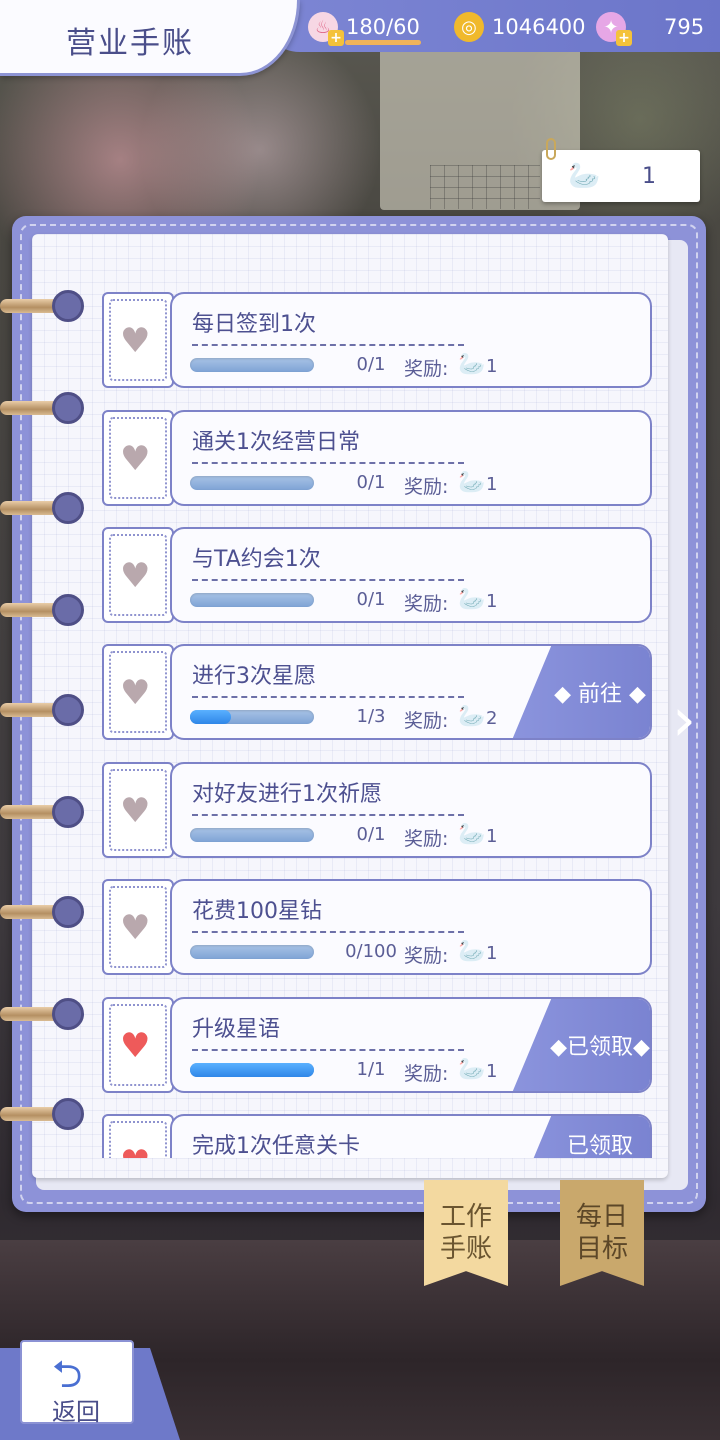  I want to click on diamond-resource: ✦ + 795, so click(650, 28).